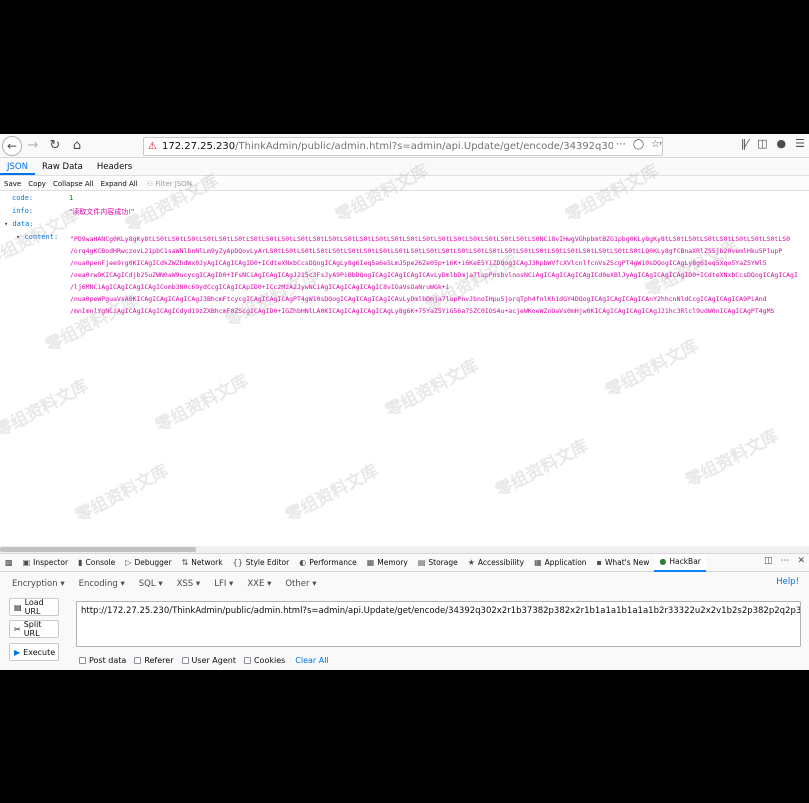 The height and width of the screenshot is (803, 809). I want to click on scrollbar-thumb, so click(98, 549).